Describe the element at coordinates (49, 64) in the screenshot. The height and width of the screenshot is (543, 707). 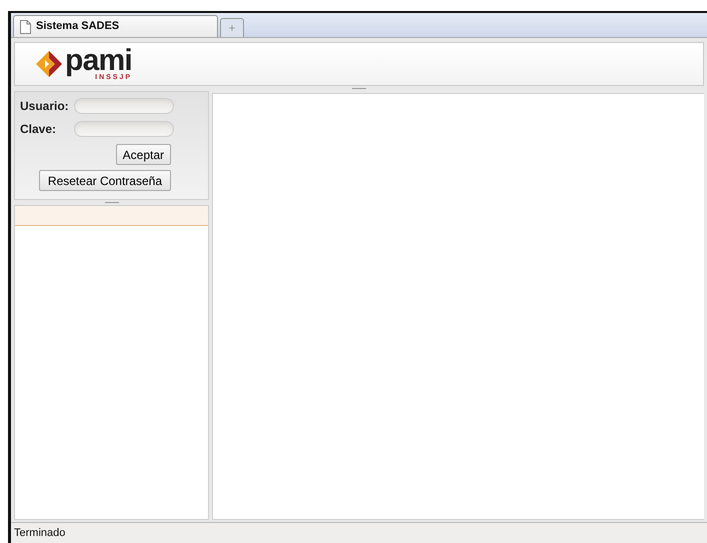
I see `logo-icon` at that location.